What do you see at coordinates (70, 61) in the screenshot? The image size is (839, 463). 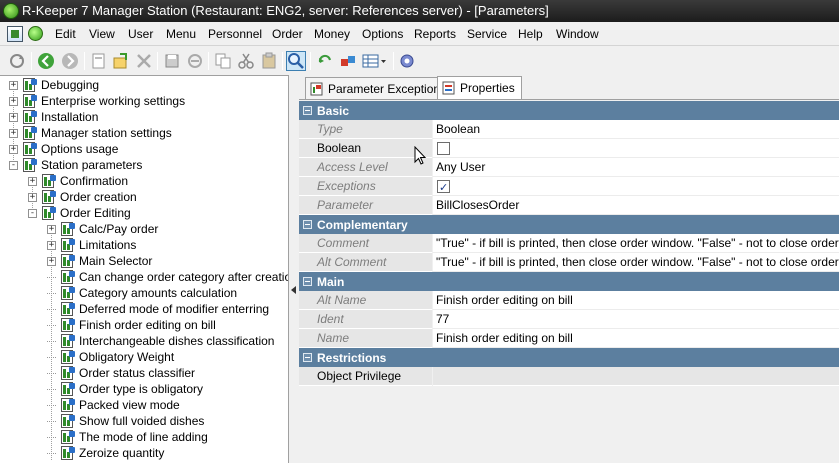 I see `forward-icon` at bounding box center [70, 61].